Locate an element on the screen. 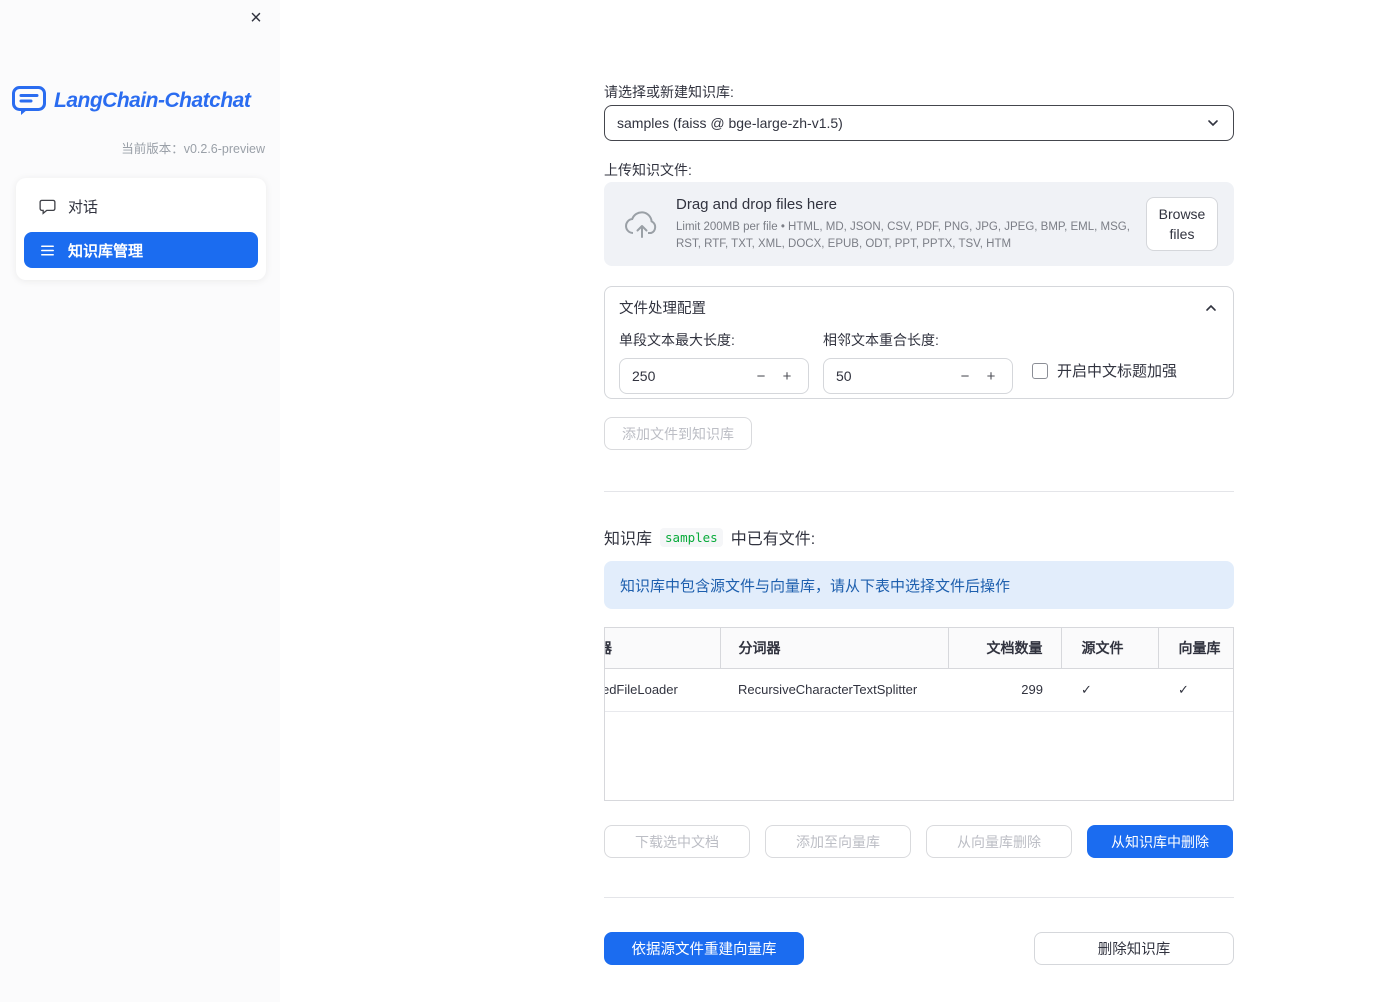 This screenshot has width=1380, height=1002. delete-from-vector-store-button: 从向量库删除 is located at coordinates (999, 841).